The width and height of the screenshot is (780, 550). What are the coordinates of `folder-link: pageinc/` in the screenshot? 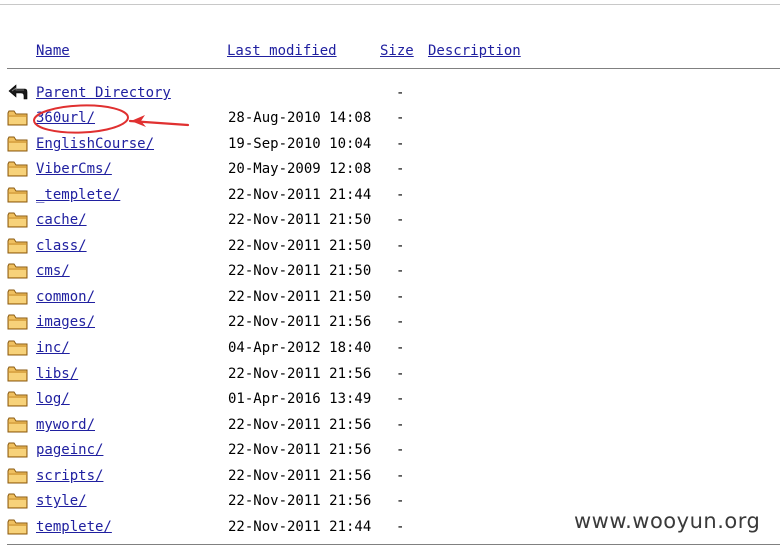 It's located at (69, 450).